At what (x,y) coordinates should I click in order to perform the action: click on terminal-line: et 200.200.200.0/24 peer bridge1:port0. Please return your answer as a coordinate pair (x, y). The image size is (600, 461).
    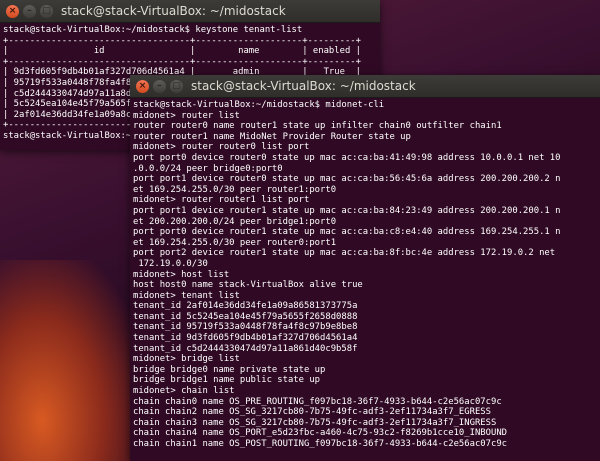
    Looking at the image, I should click on (235, 221).